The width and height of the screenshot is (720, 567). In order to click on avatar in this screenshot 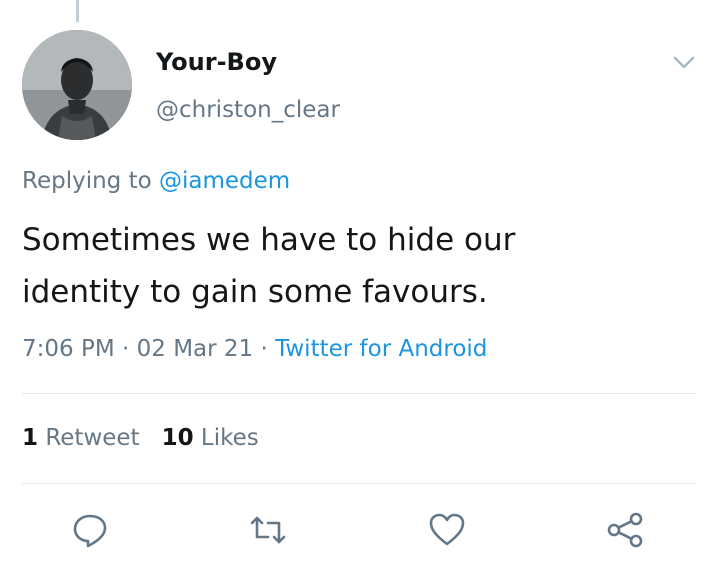, I will do `click(77, 85)`.